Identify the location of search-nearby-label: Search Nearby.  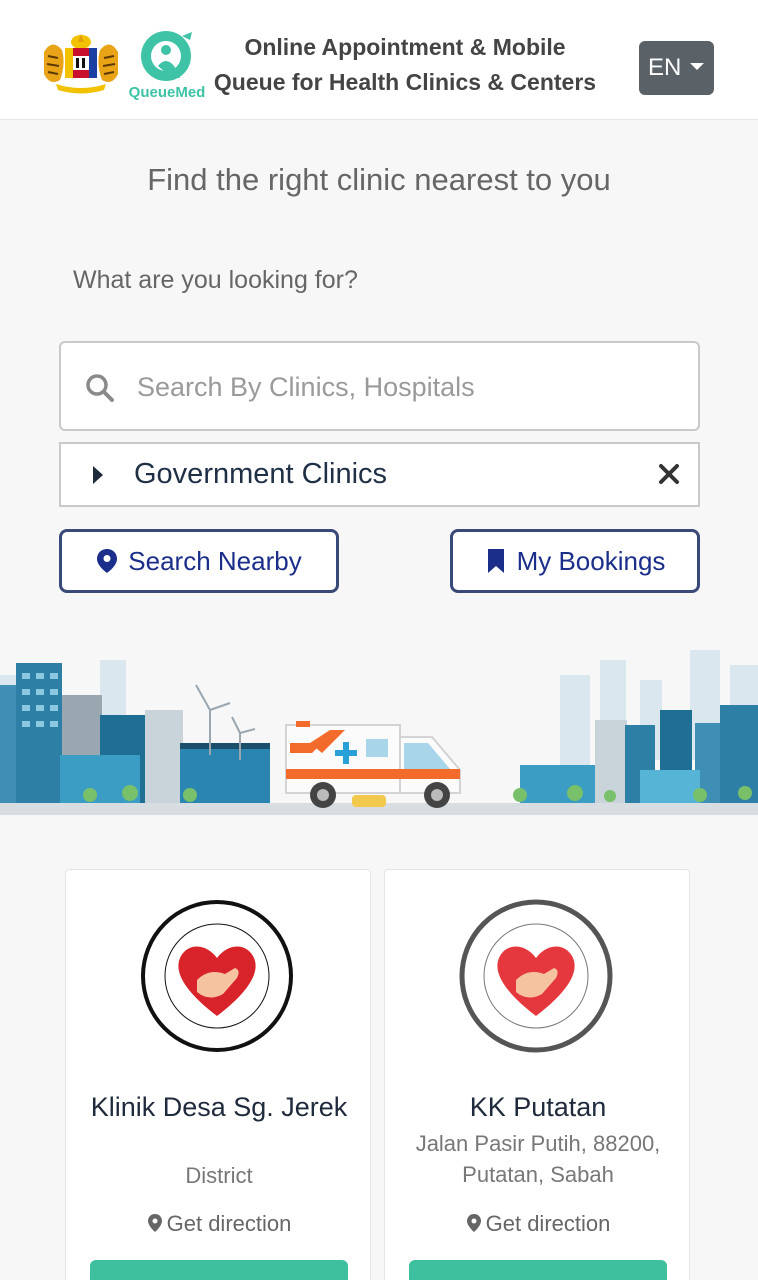
(215, 560).